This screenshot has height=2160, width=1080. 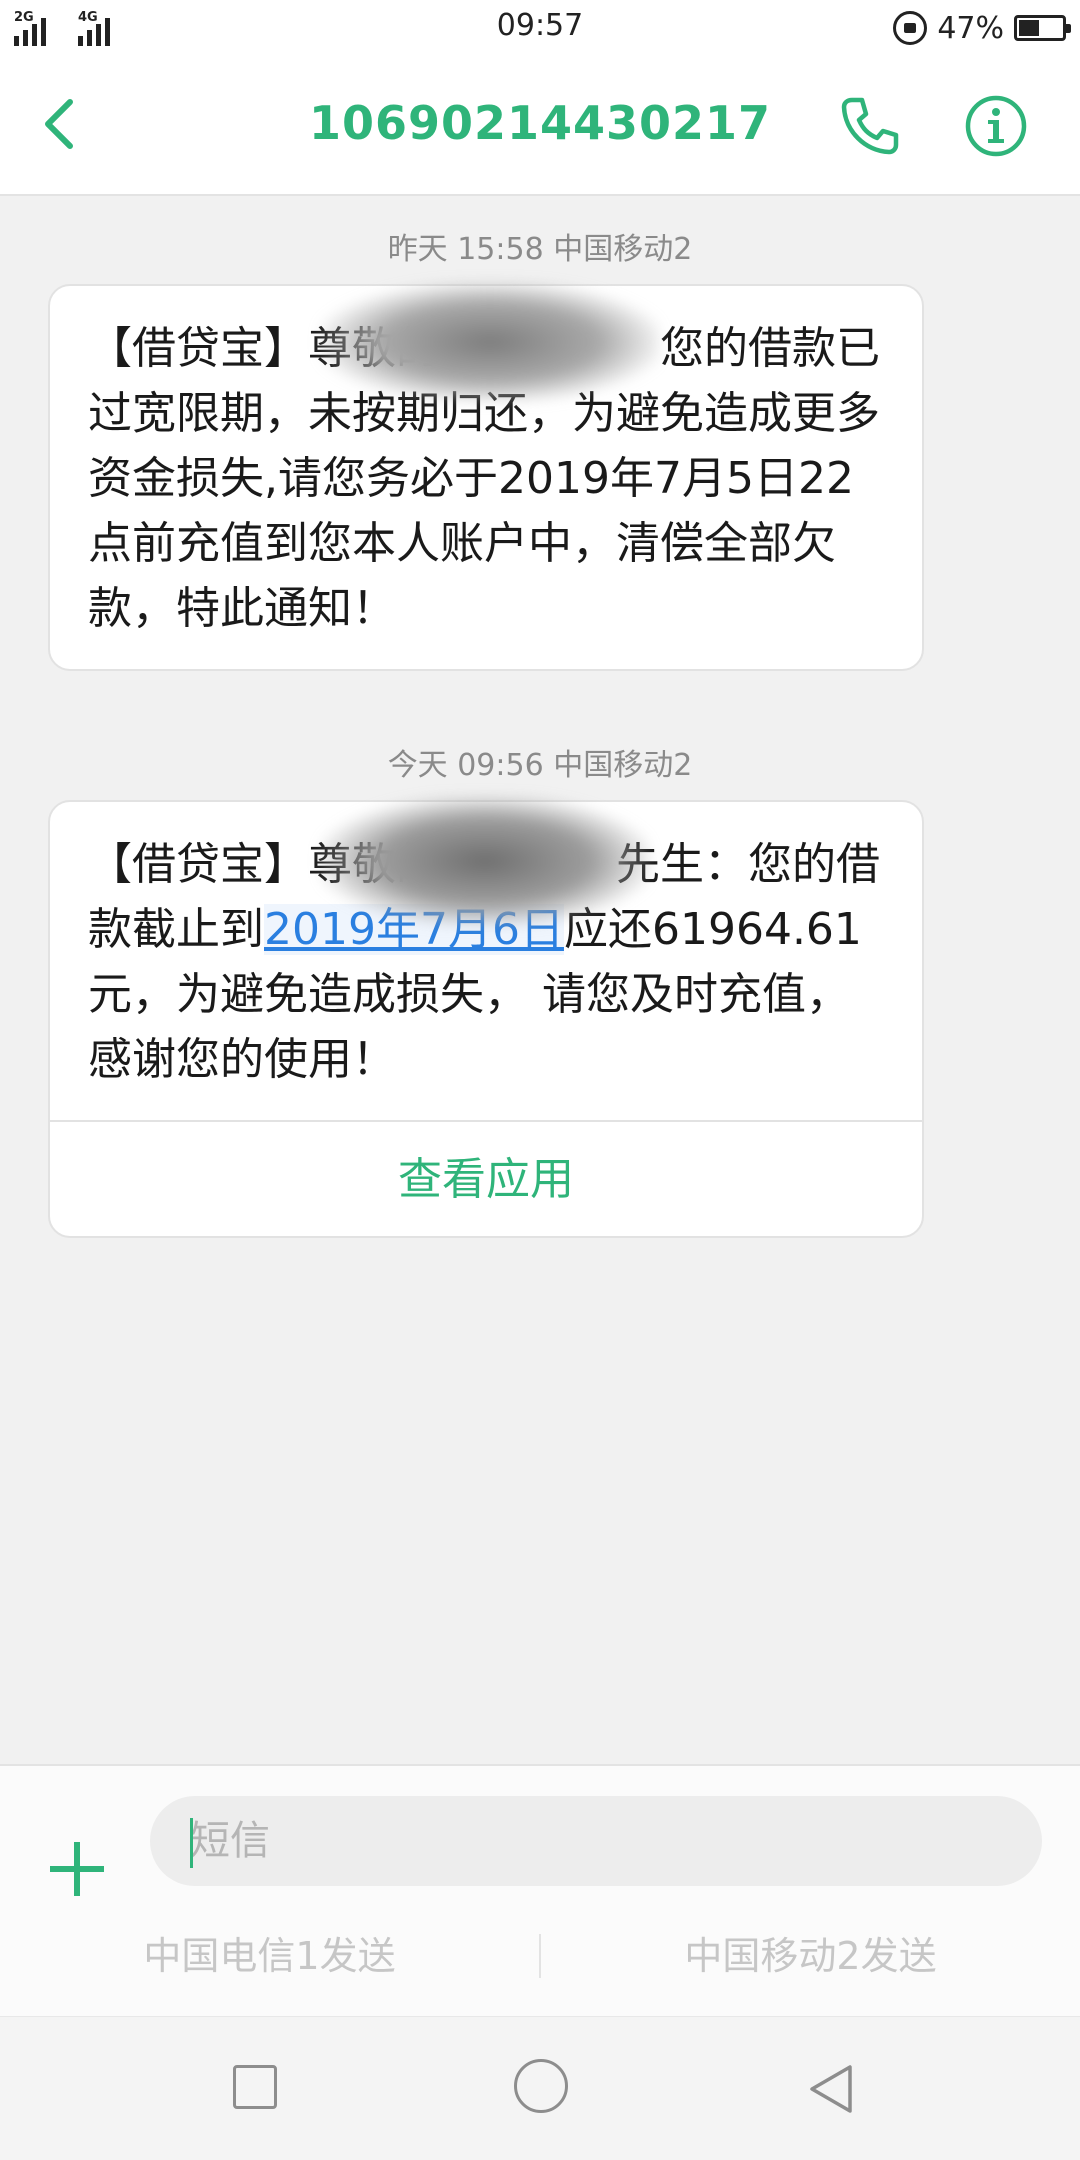 I want to click on triangle-back-icon, so click(x=831, y=2089).